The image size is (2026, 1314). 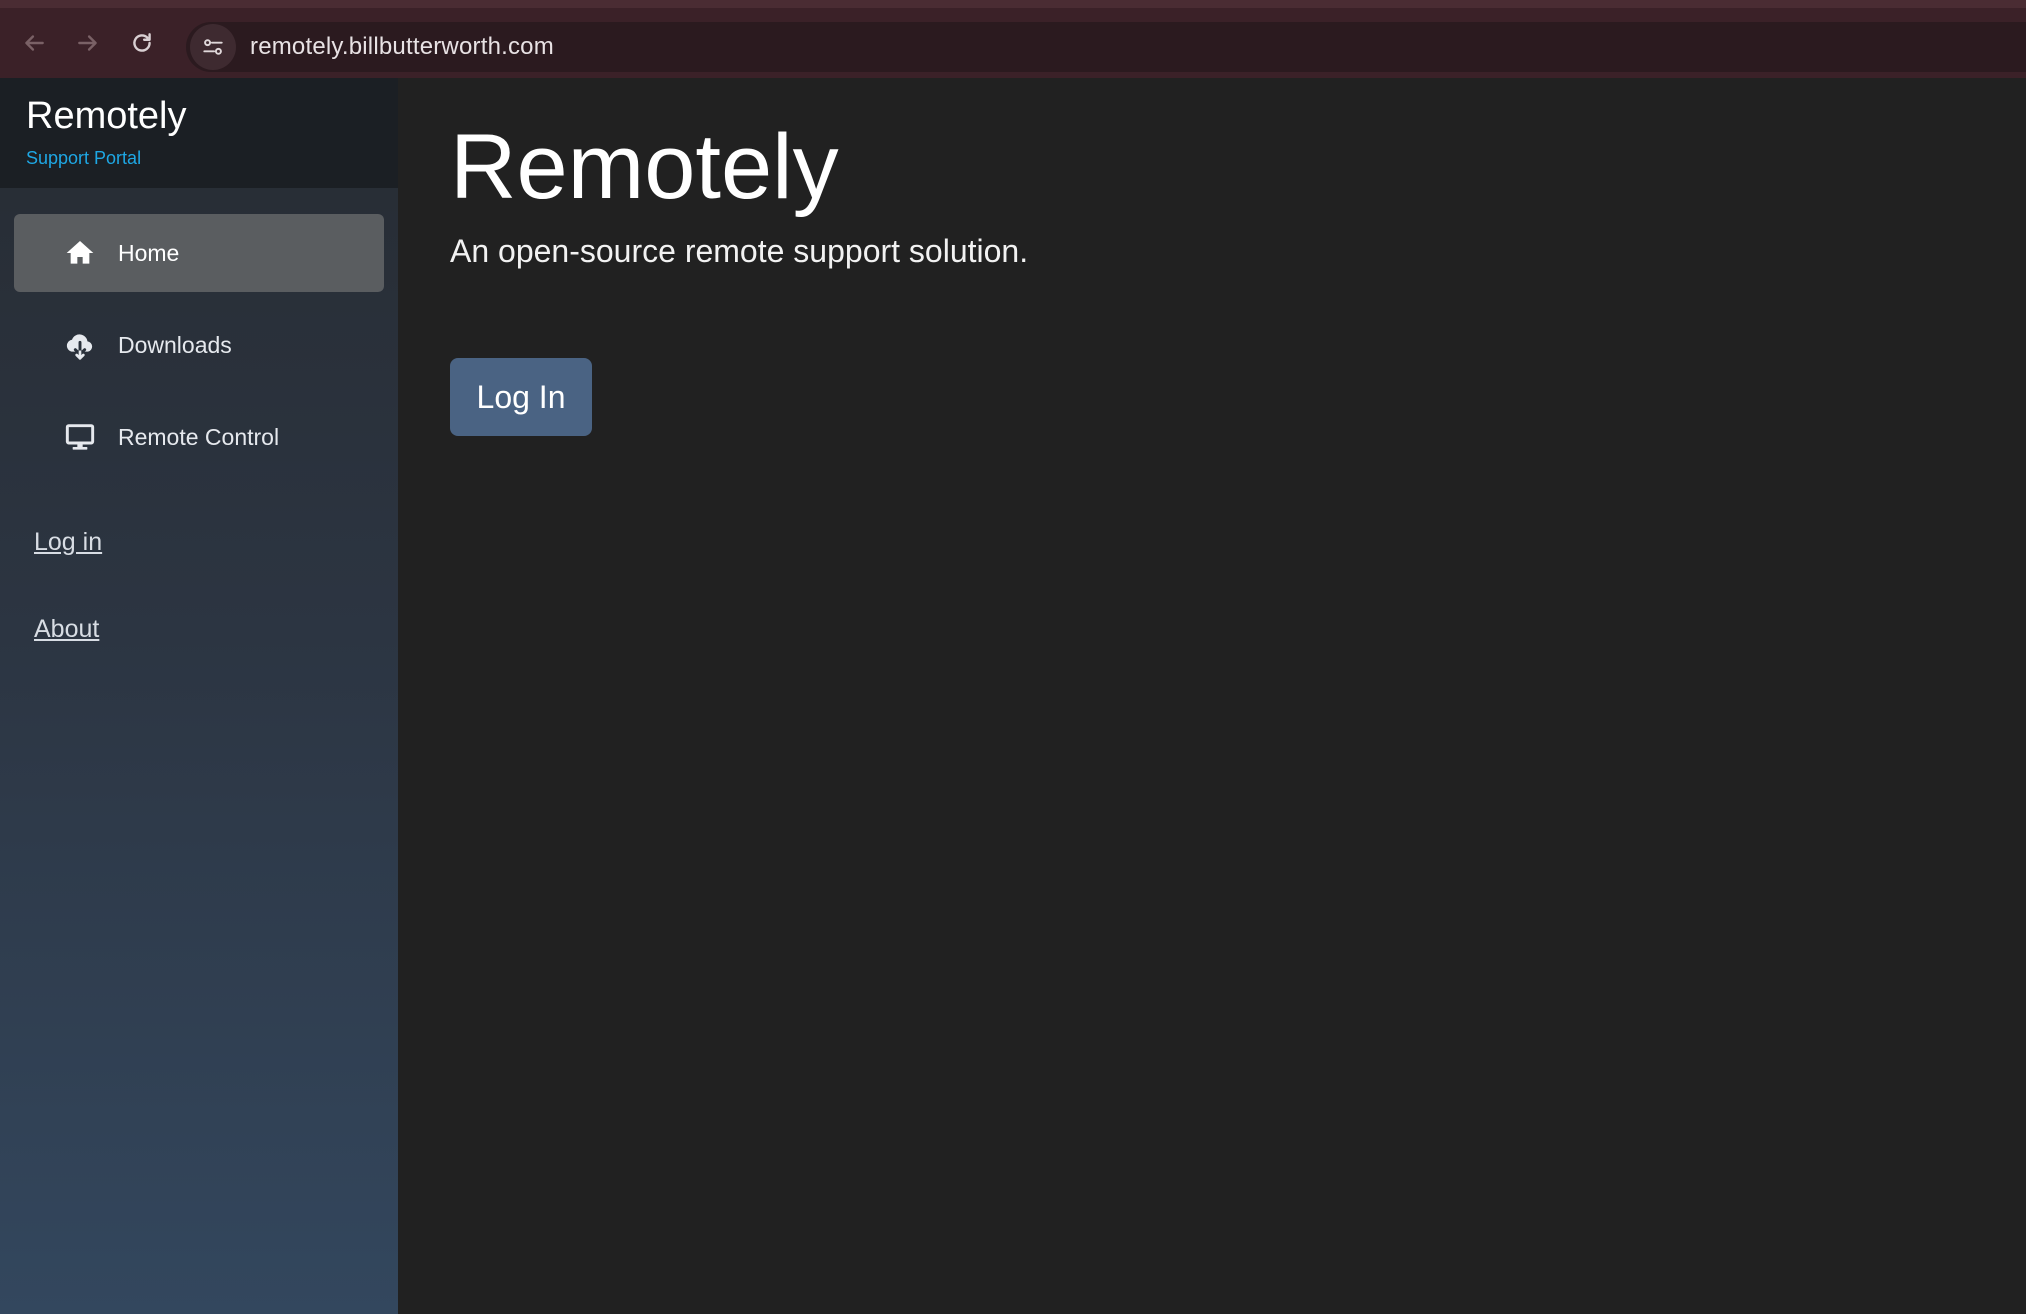 I want to click on sidebar-item-home: Home, so click(x=199, y=253).